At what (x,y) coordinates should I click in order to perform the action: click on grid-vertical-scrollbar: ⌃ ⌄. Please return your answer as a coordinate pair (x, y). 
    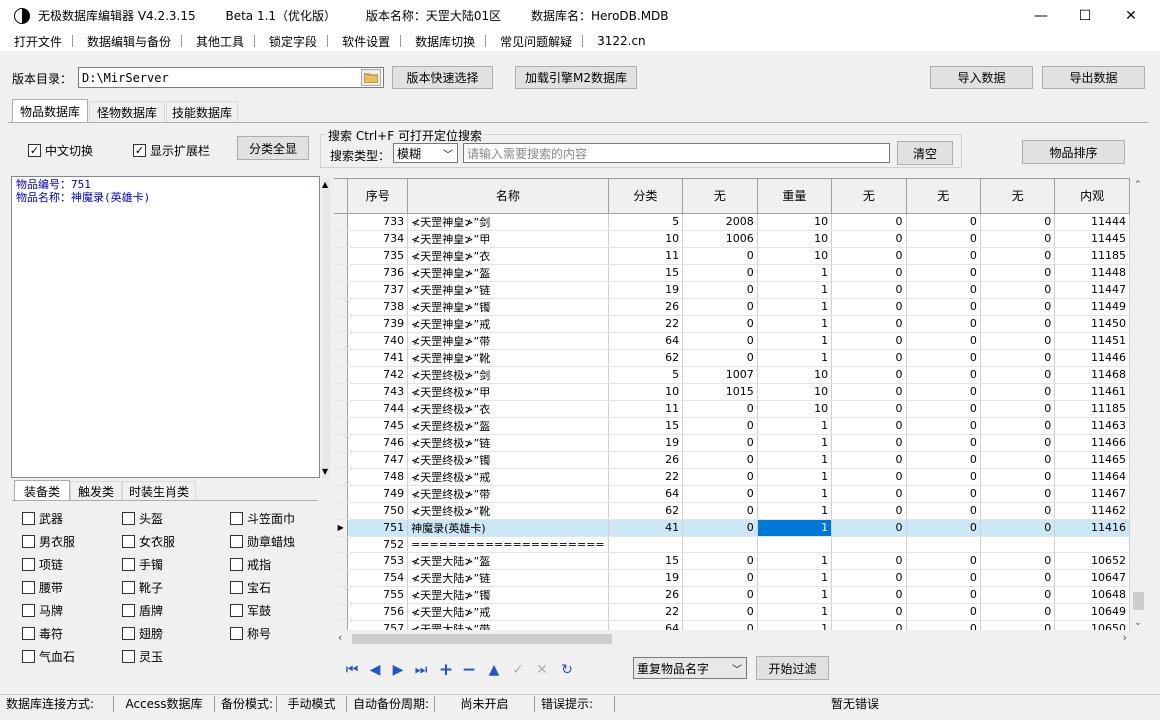
    Looking at the image, I should click on (1138, 404).